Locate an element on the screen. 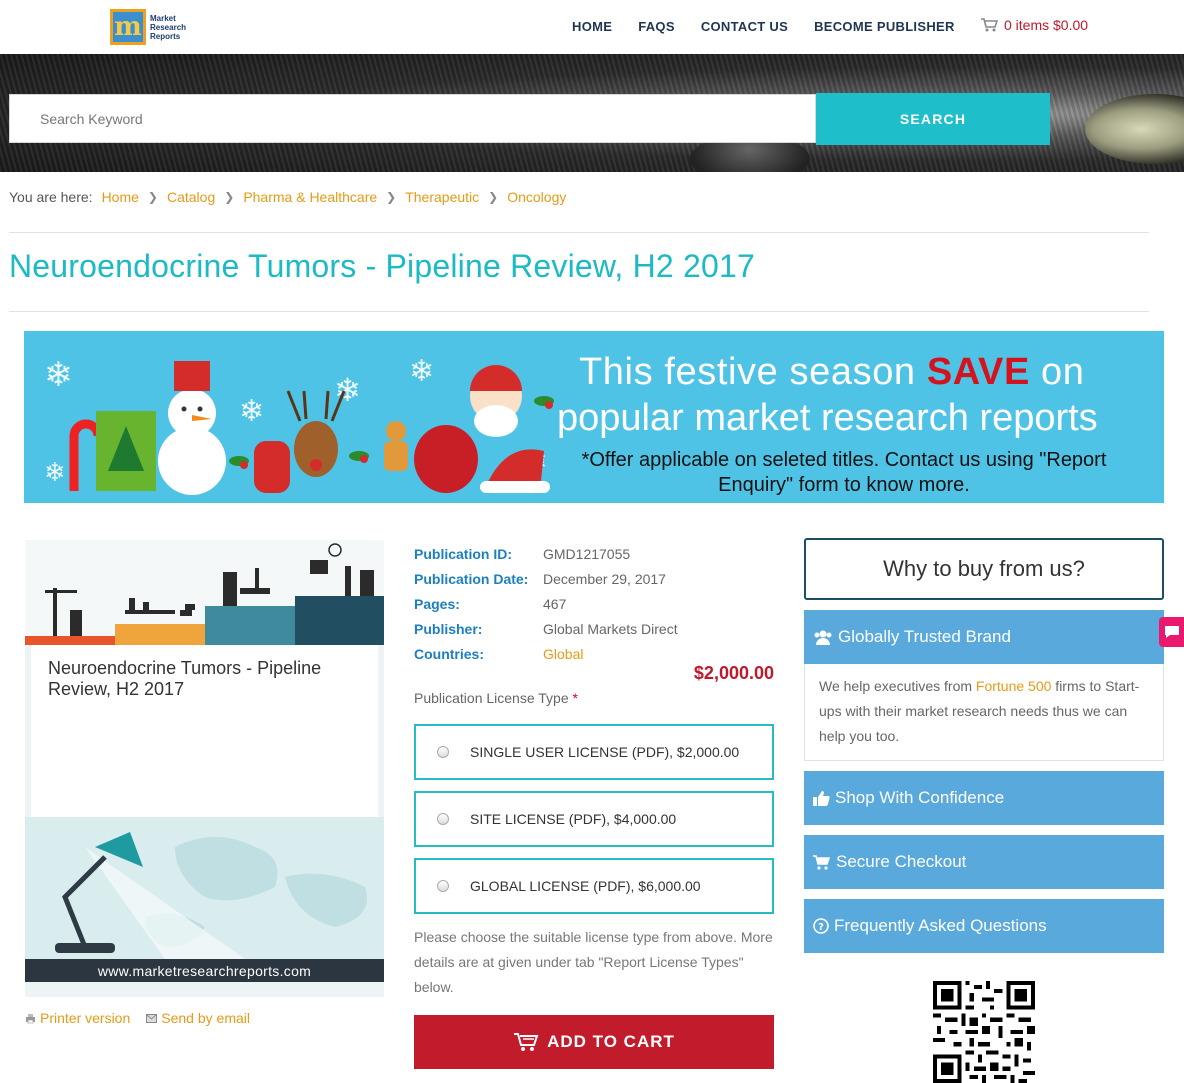  nav-contact-us: CONTACT US is located at coordinates (744, 26).